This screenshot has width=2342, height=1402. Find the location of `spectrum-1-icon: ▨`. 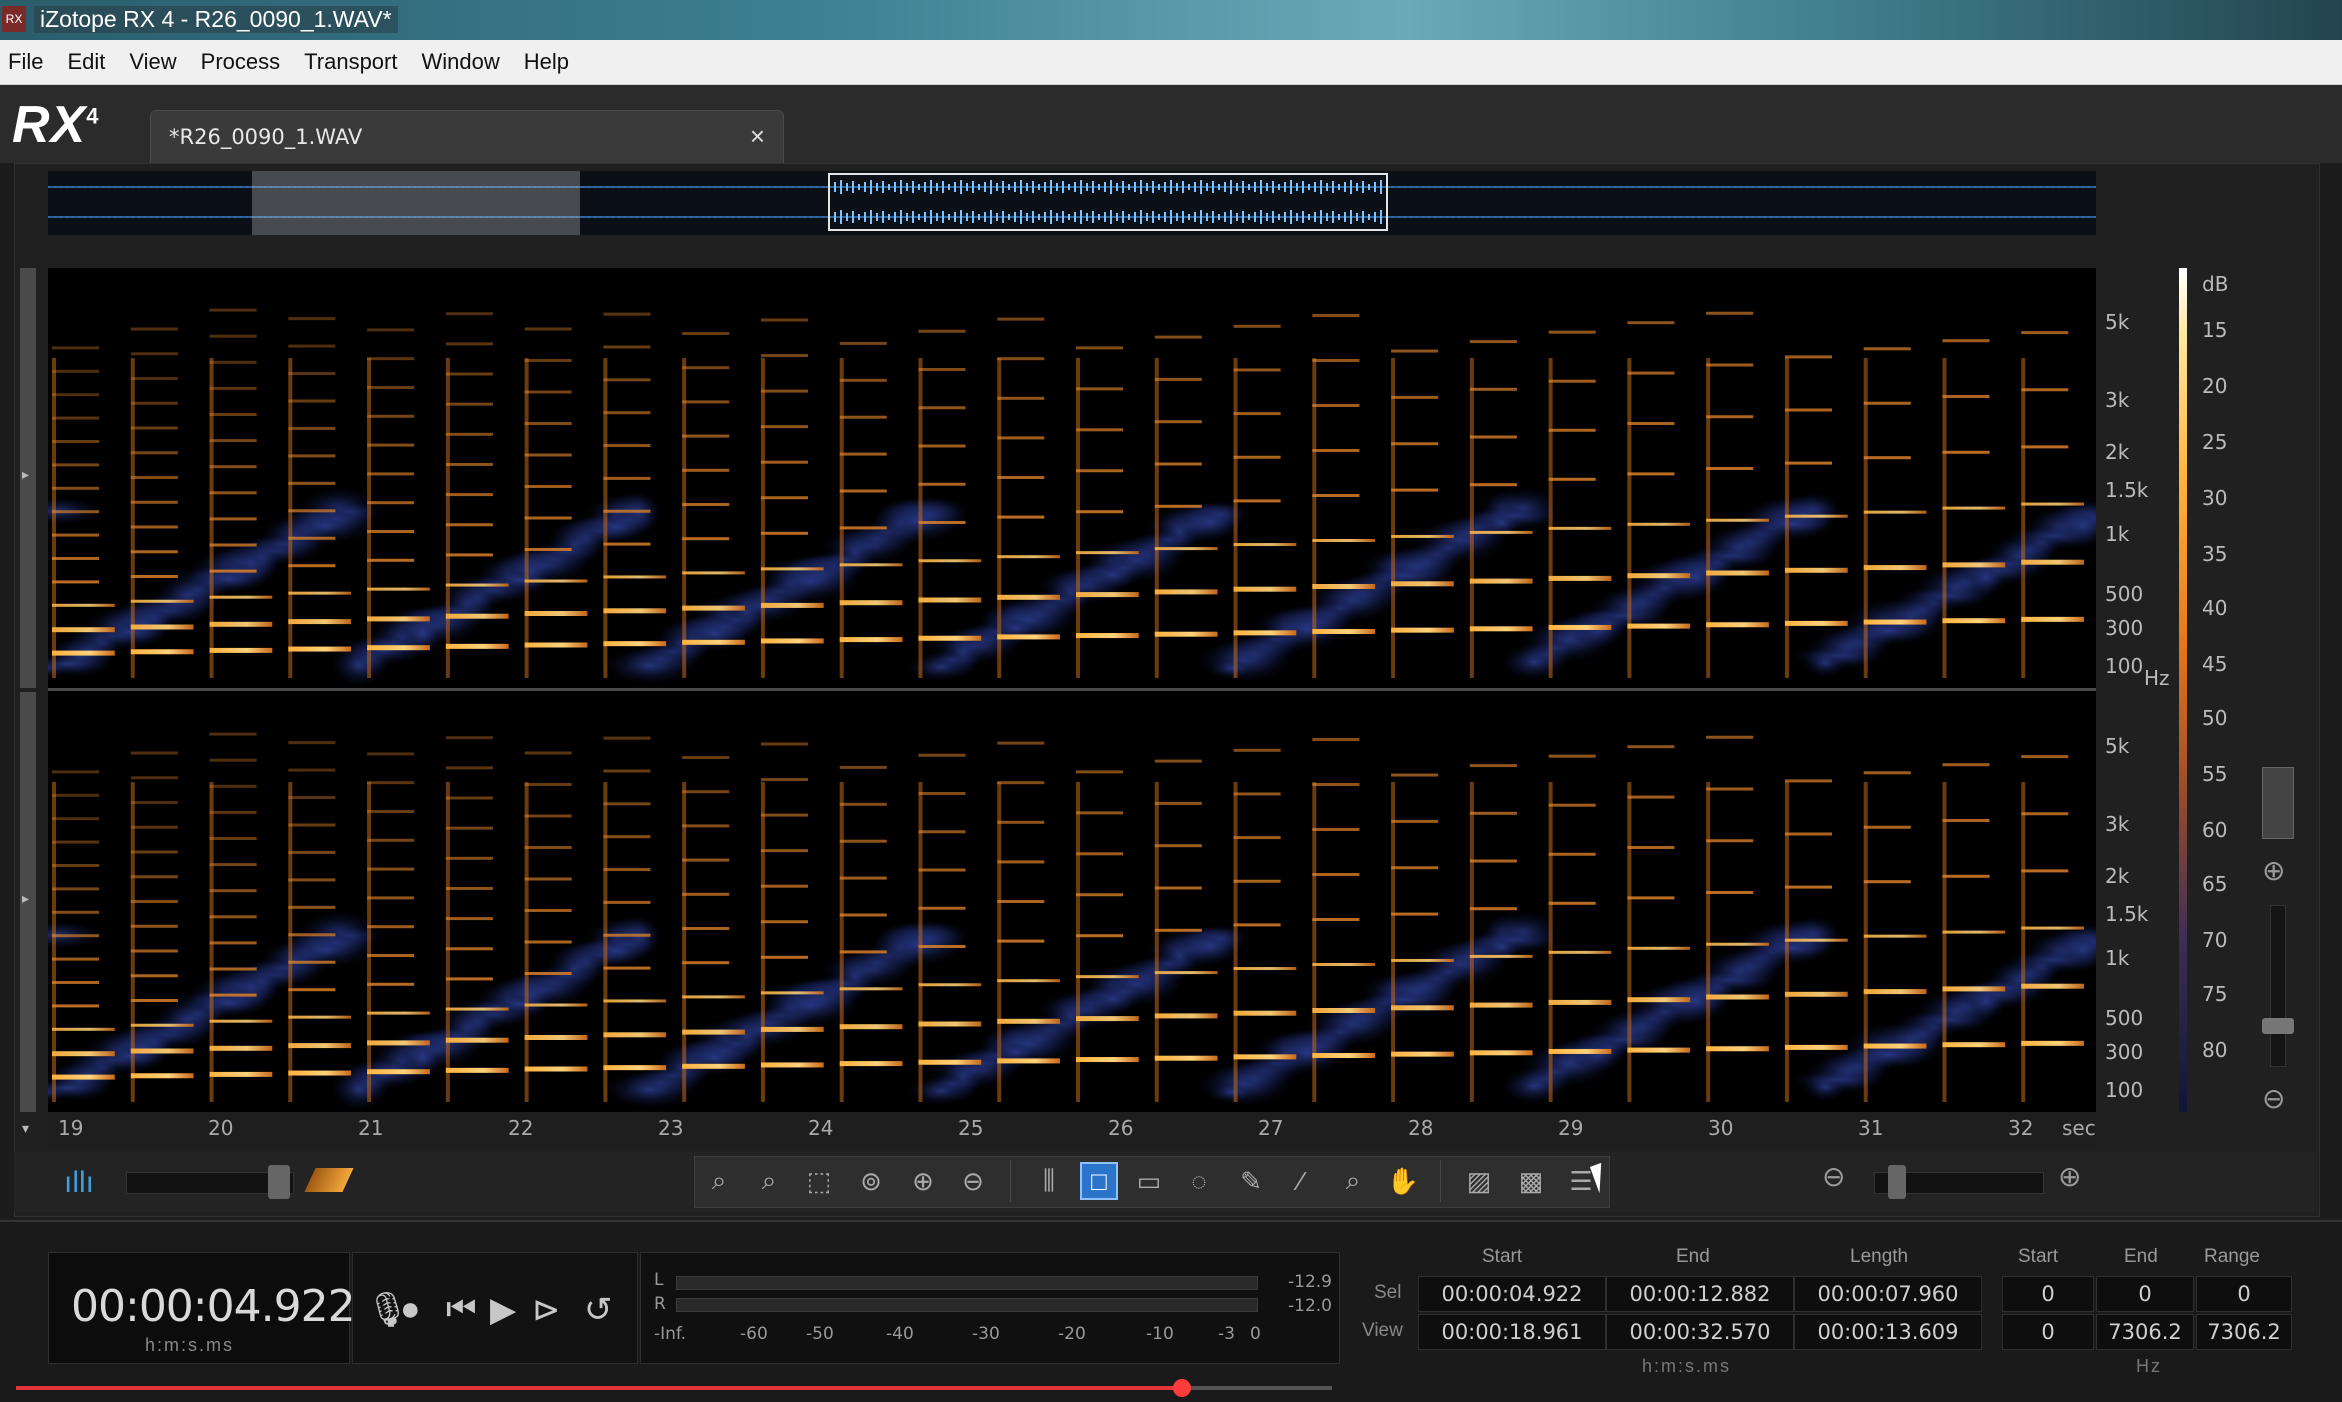

spectrum-1-icon: ▨ is located at coordinates (1479, 1181).